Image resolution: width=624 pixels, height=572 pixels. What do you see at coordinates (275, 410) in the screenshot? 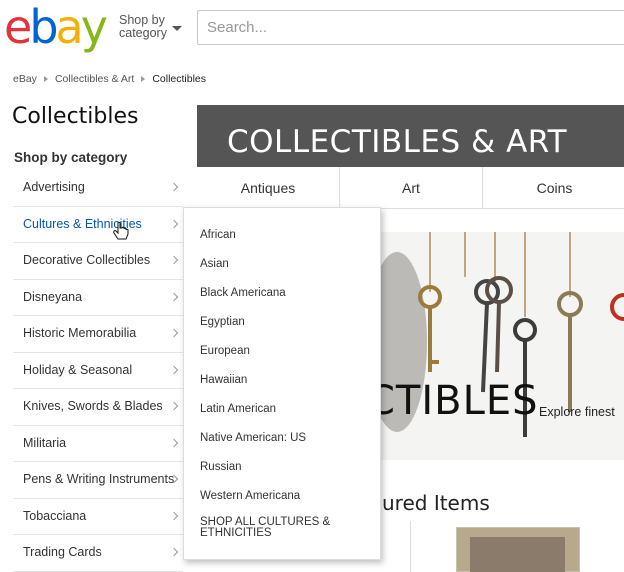
I see `flyout-item-latin-american: Latin American` at bounding box center [275, 410].